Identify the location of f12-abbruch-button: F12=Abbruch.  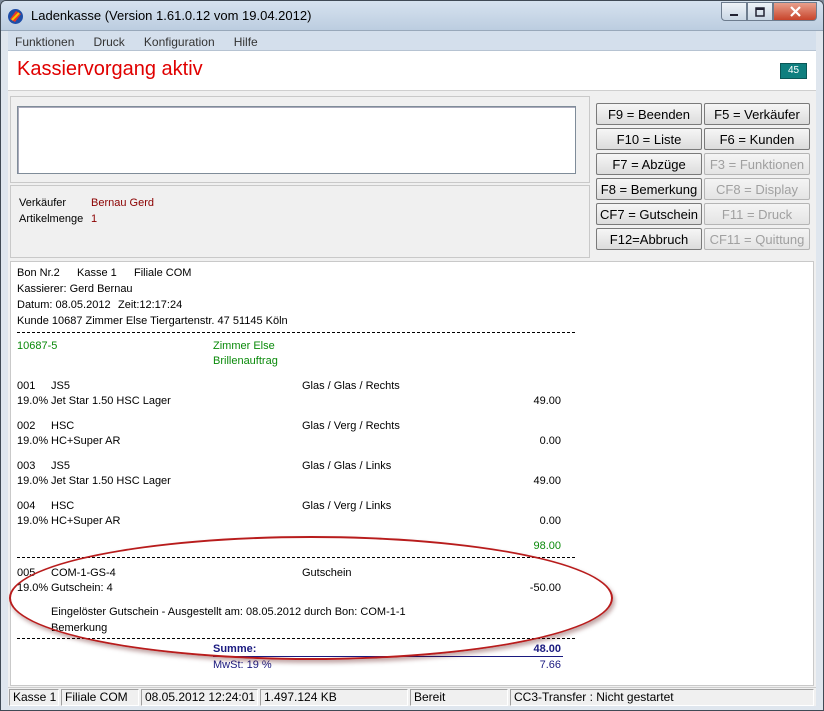
(649, 239).